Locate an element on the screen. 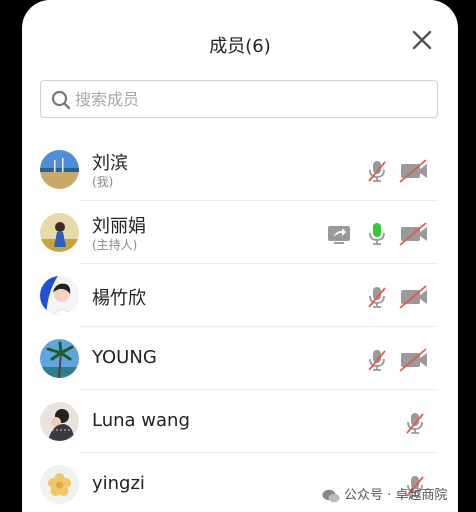  member-name: YOUNG is located at coordinates (124, 357).